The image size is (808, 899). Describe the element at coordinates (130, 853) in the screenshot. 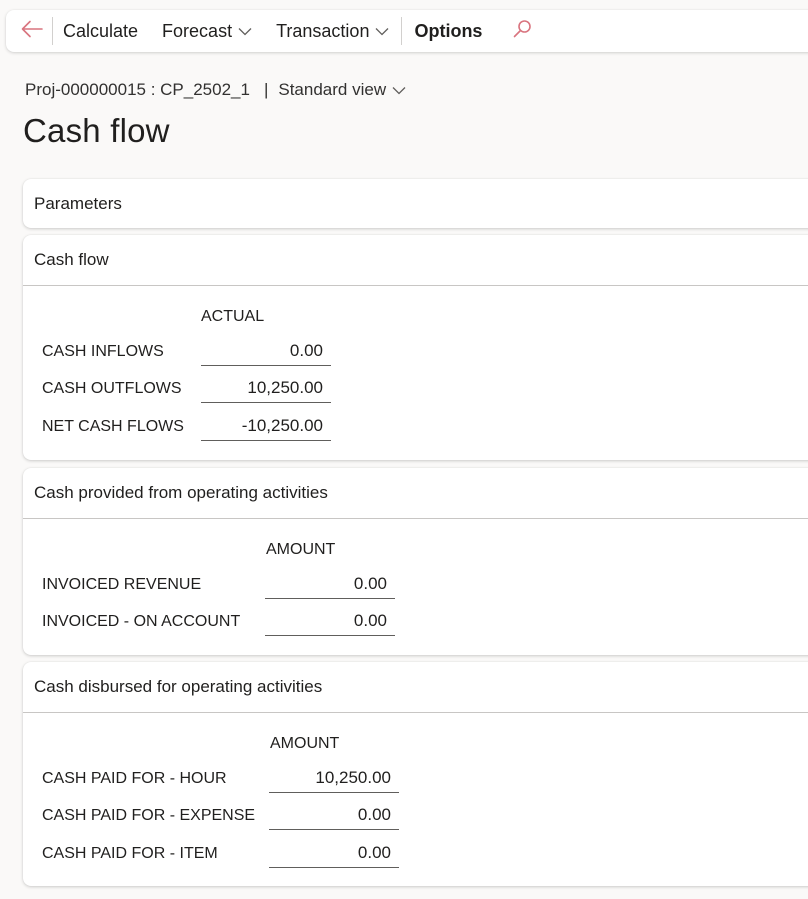

I see `row-label: CASH PAID FOR - ITEM` at that location.